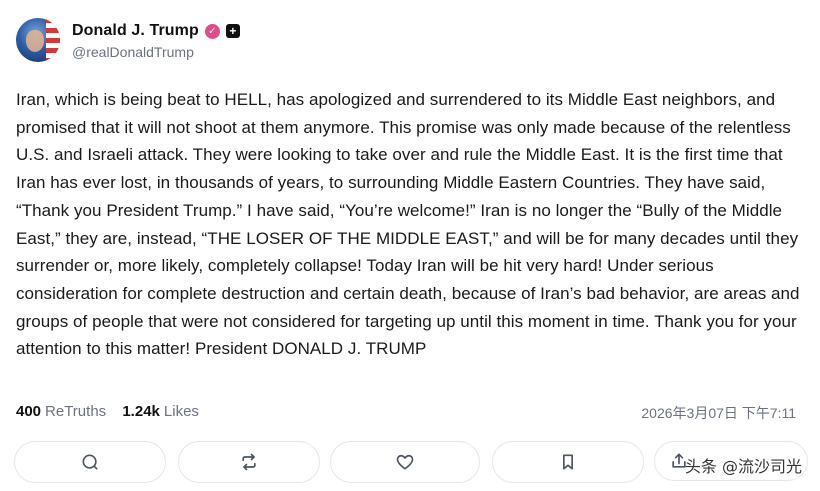 This screenshot has height=491, width=820. I want to click on likes-label: Likes, so click(181, 411).